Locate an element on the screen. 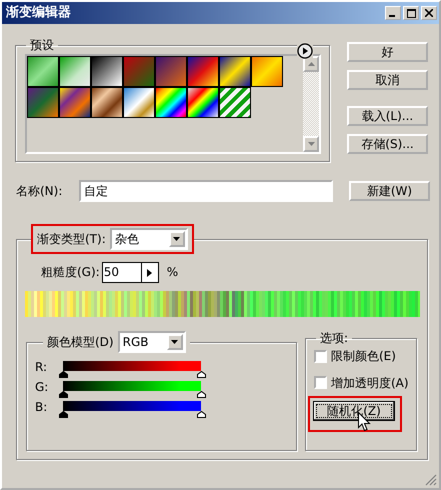  gradient-type-select: 杂色 is located at coordinates (149, 239).